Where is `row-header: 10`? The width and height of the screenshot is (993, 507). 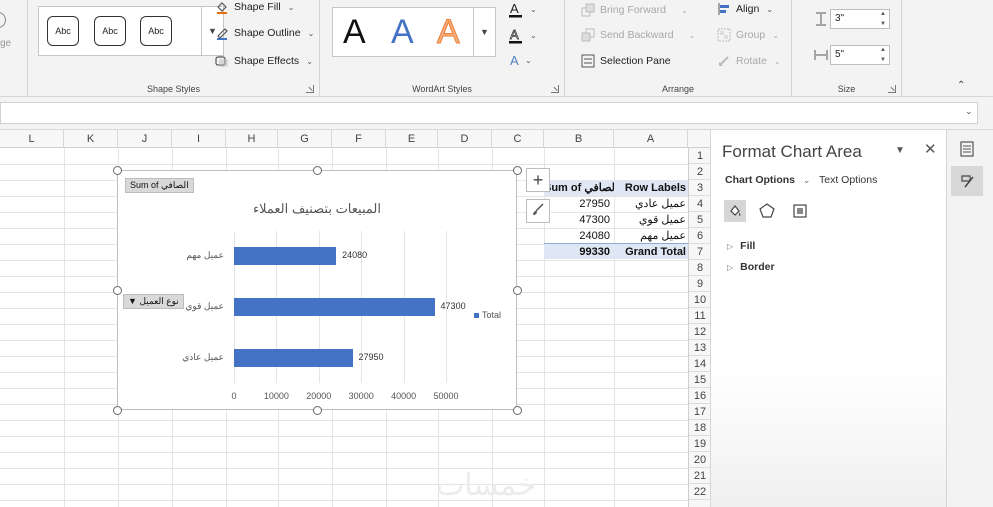
row-header: 10 is located at coordinates (699, 300).